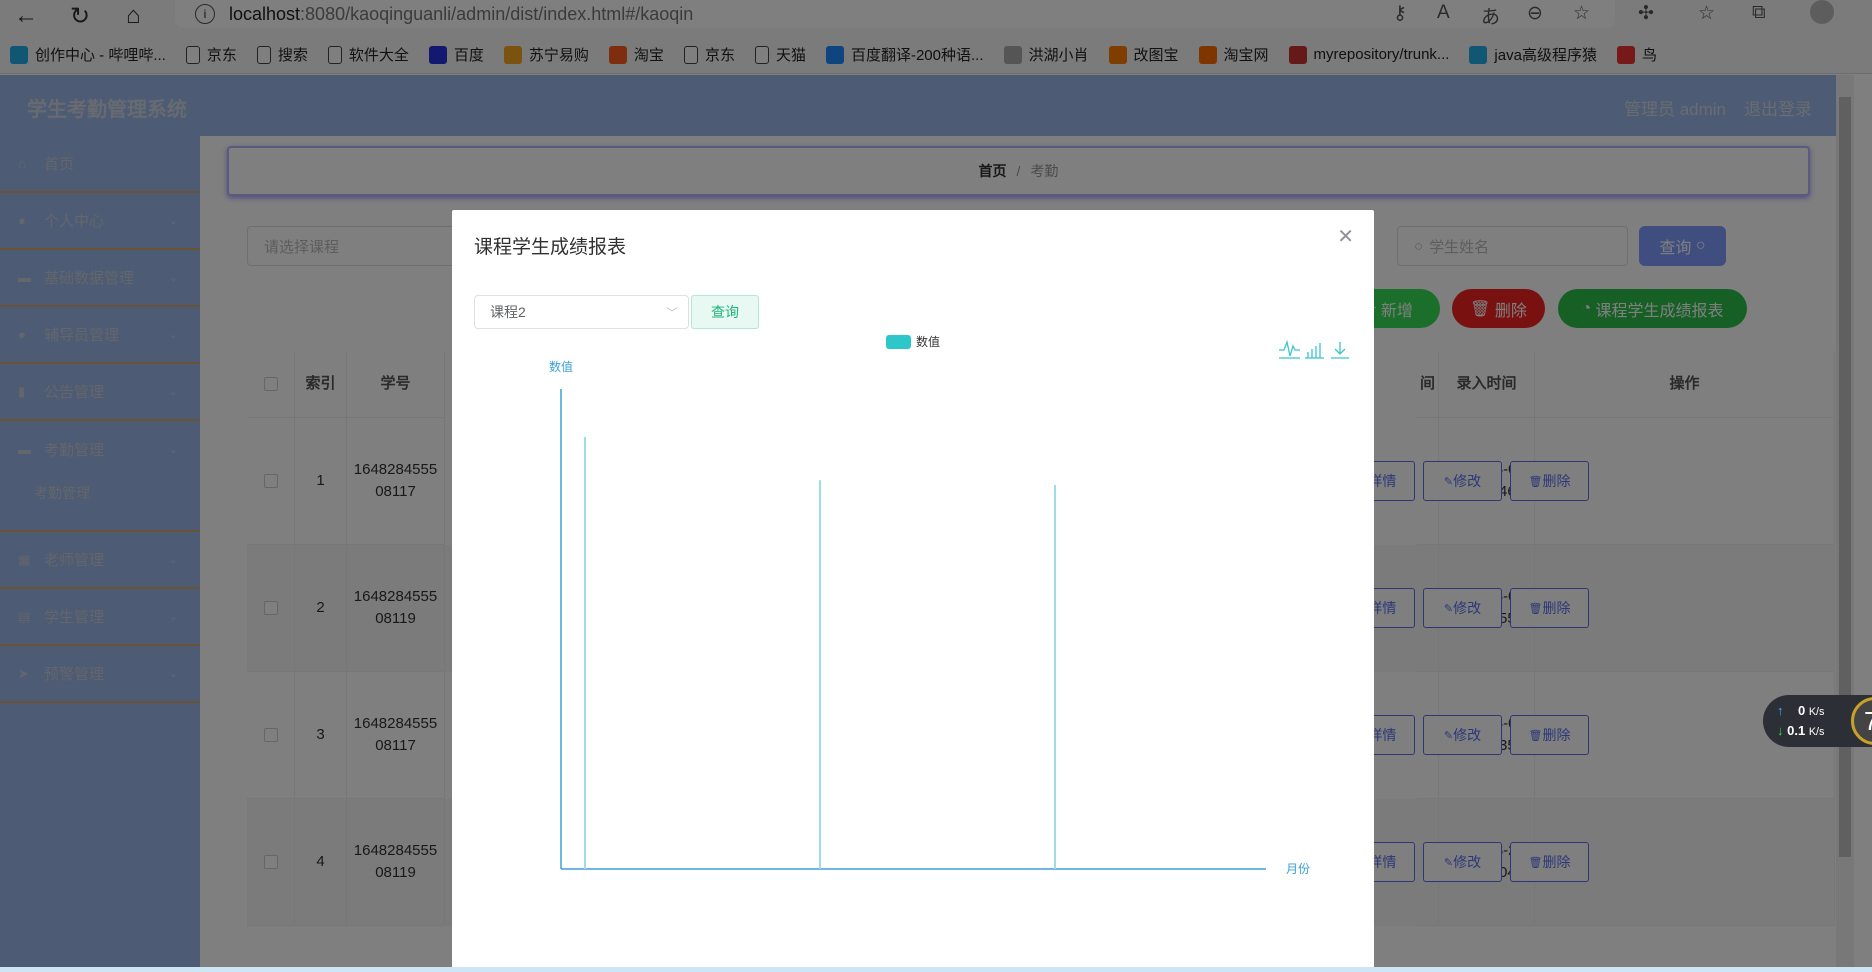 The height and width of the screenshot is (972, 1872). I want to click on network-speed-widget: ↑ 0 K/s ↓ 0.1 K/s 7, so click(1817, 721).